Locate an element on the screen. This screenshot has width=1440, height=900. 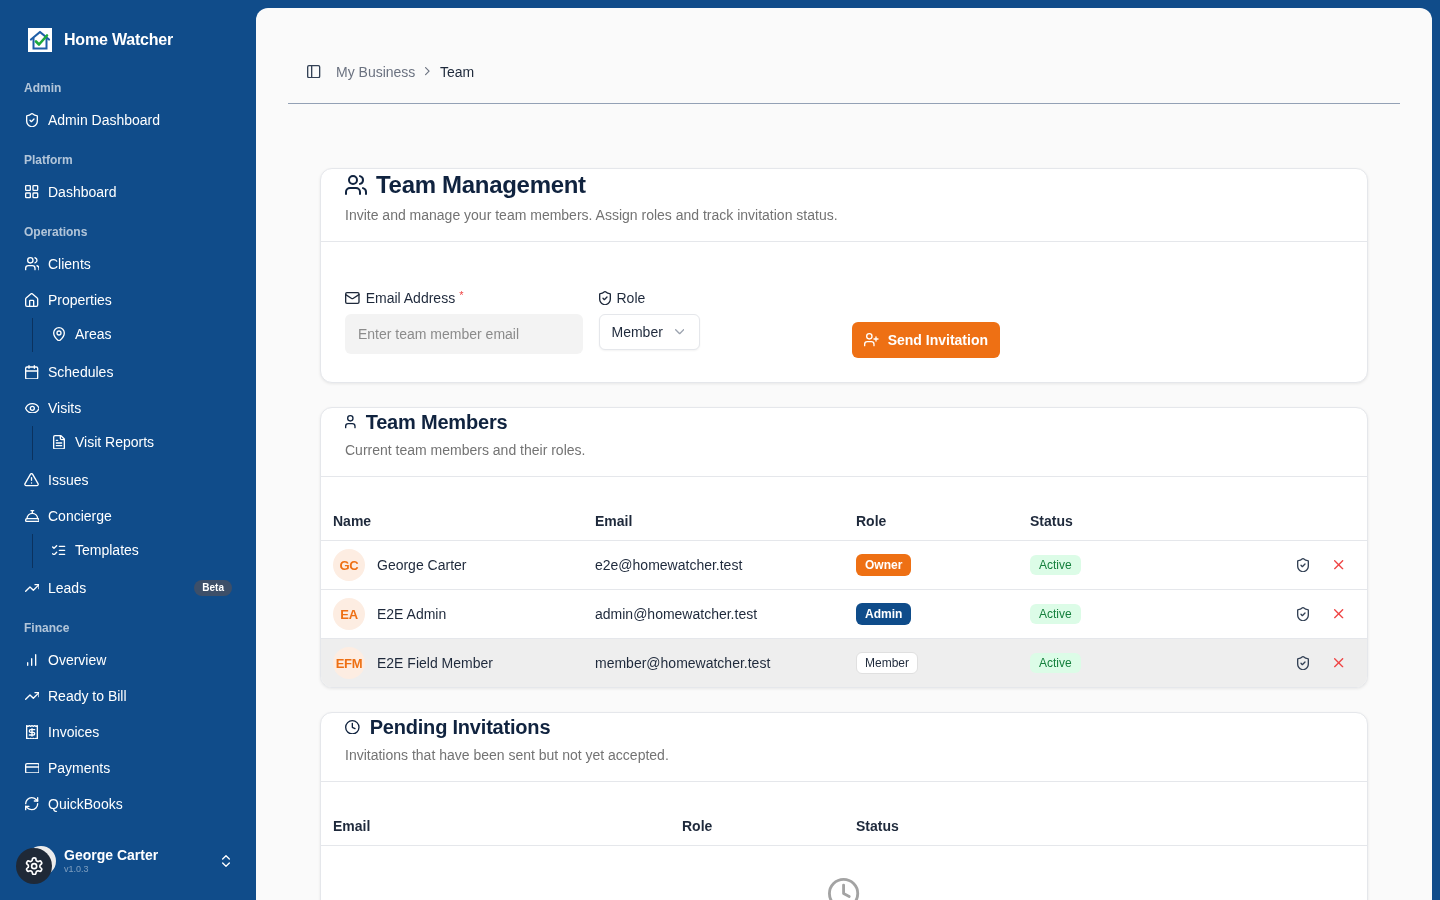
sidebar-item: Overview is located at coordinates (128, 660).